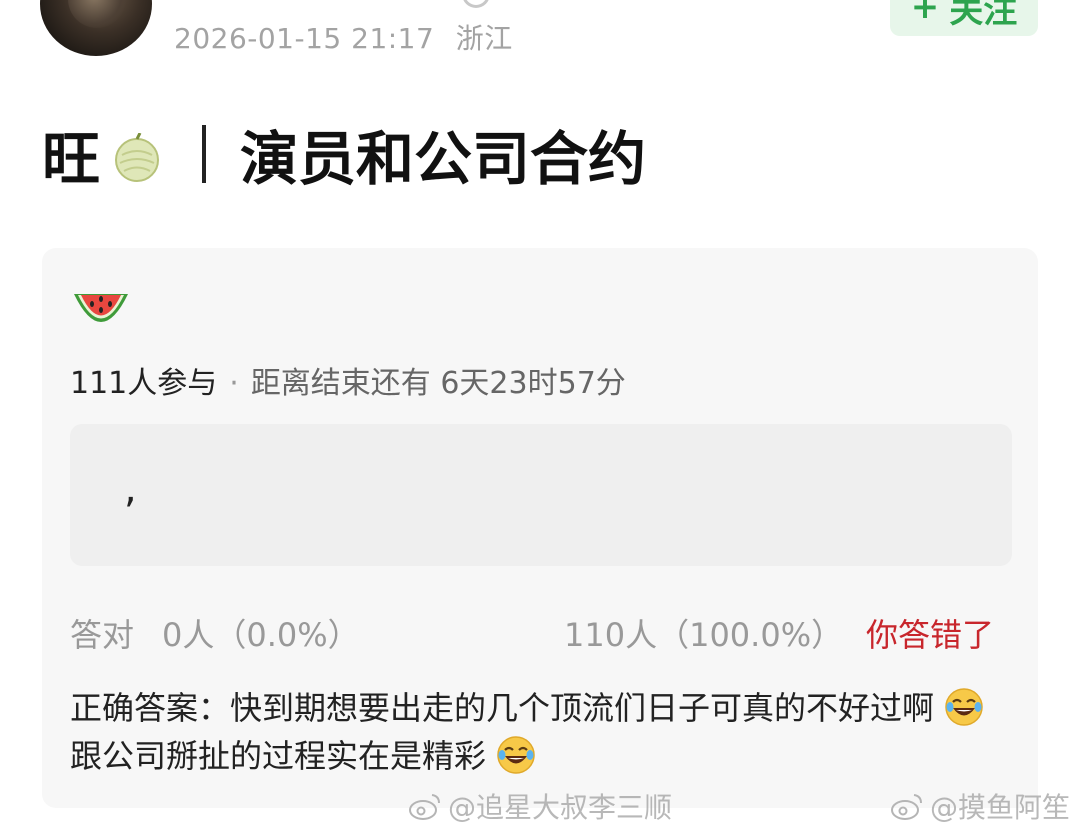 Image resolution: width=1079 pixels, height=832 pixels. I want to click on post-meta: 2026-01-15 21:17 浙江, so click(343, 37).